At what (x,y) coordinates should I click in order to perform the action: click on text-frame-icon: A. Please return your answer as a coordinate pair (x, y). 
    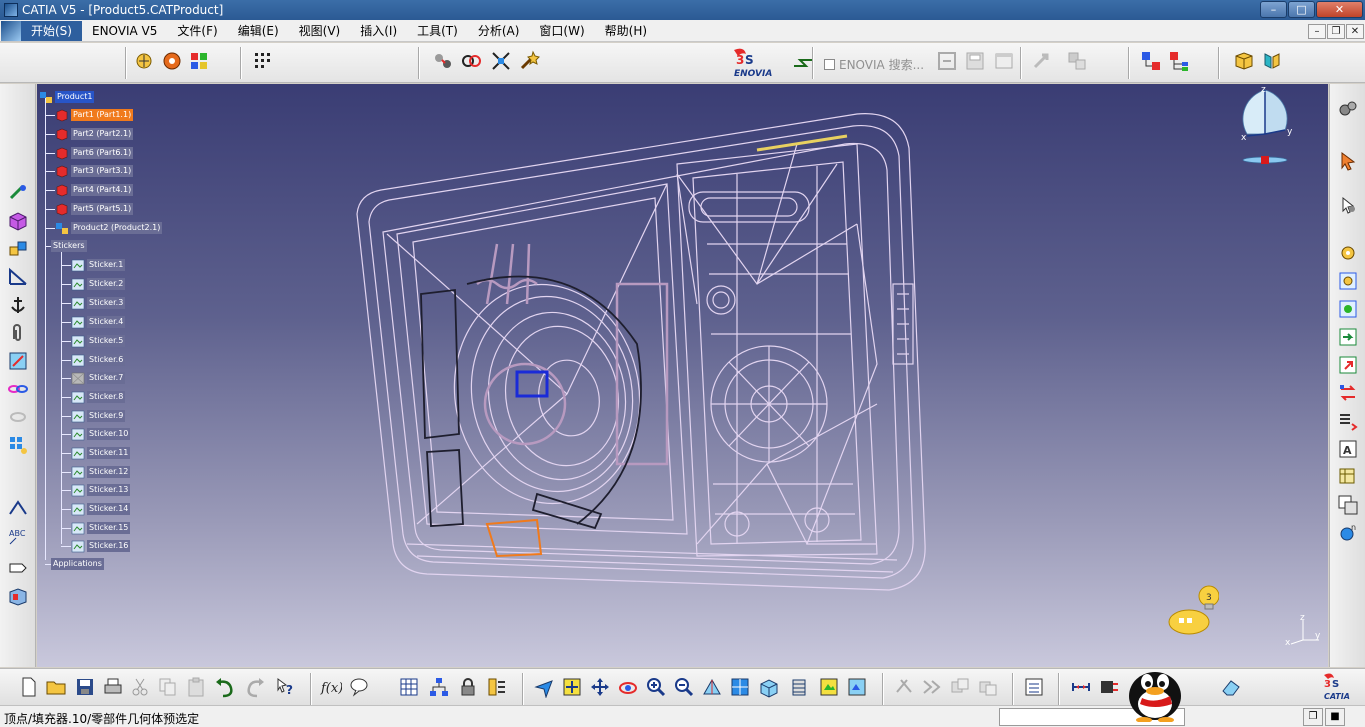
    Looking at the image, I should click on (1348, 449).